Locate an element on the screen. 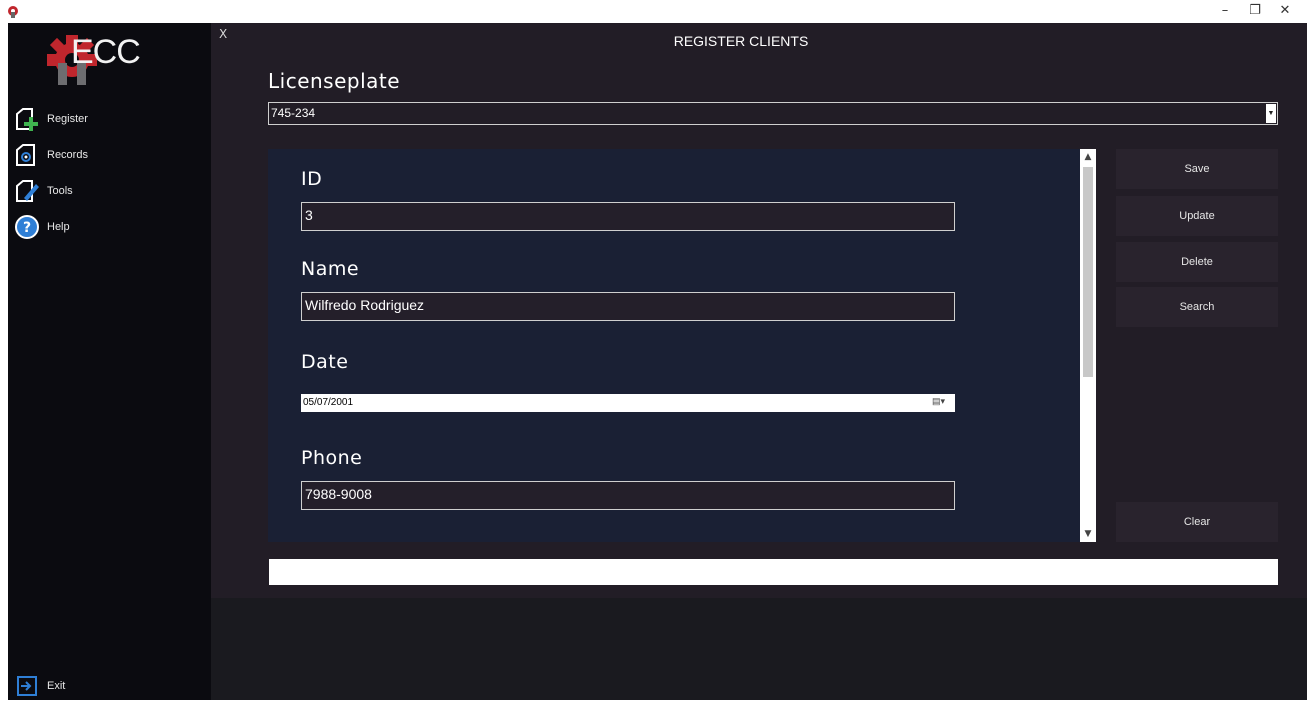 This screenshot has height=701, width=1307. calendar-icon: ▤▾ is located at coordinates (942, 402).